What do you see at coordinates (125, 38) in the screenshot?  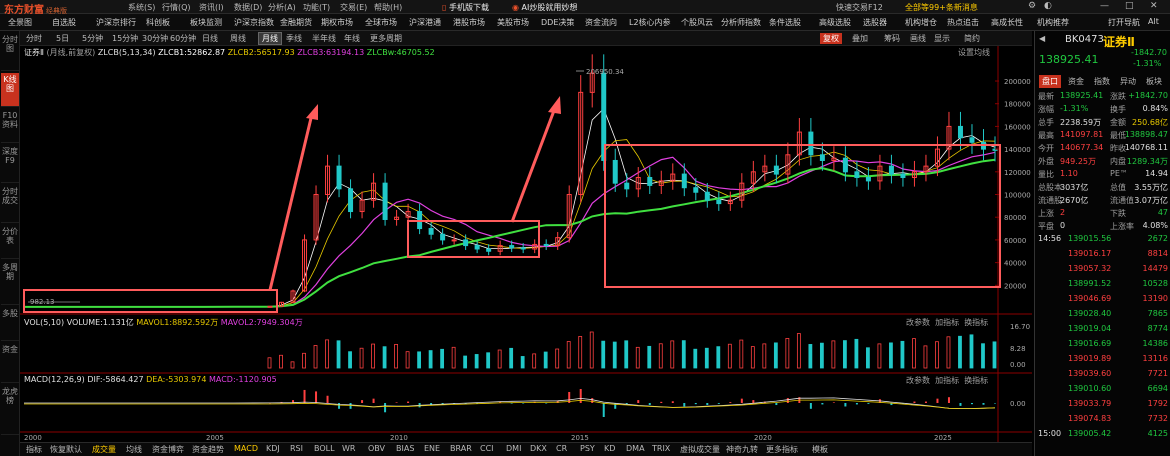 I see `period-tab: 15分钟` at bounding box center [125, 38].